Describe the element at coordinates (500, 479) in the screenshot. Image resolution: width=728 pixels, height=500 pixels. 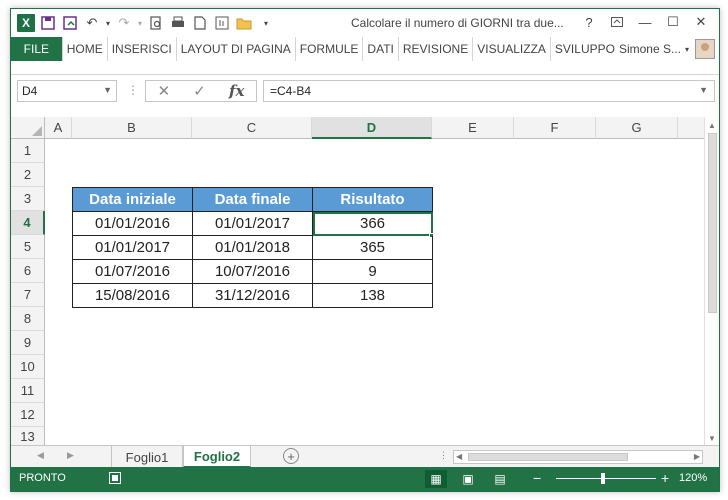
I see `page-break-view-icon: ▤` at that location.